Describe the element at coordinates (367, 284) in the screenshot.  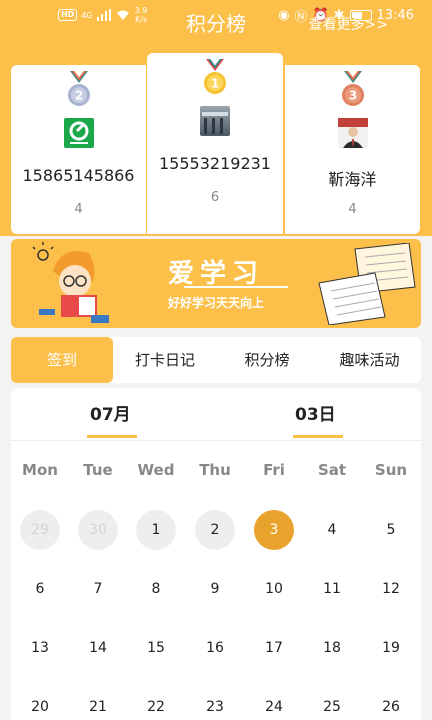
I see `notes-paper-illustration` at that location.